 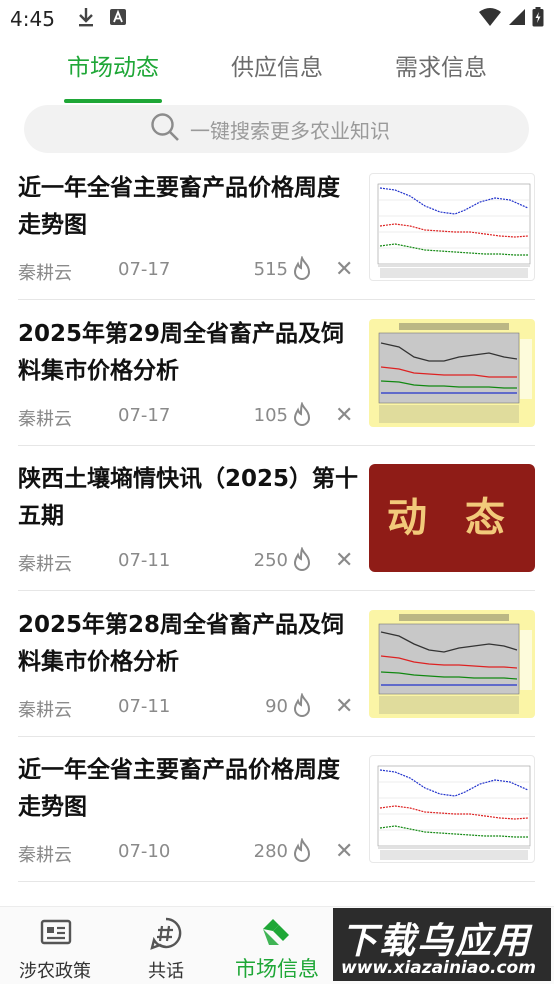 I want to click on market-icon, so click(x=276, y=933).